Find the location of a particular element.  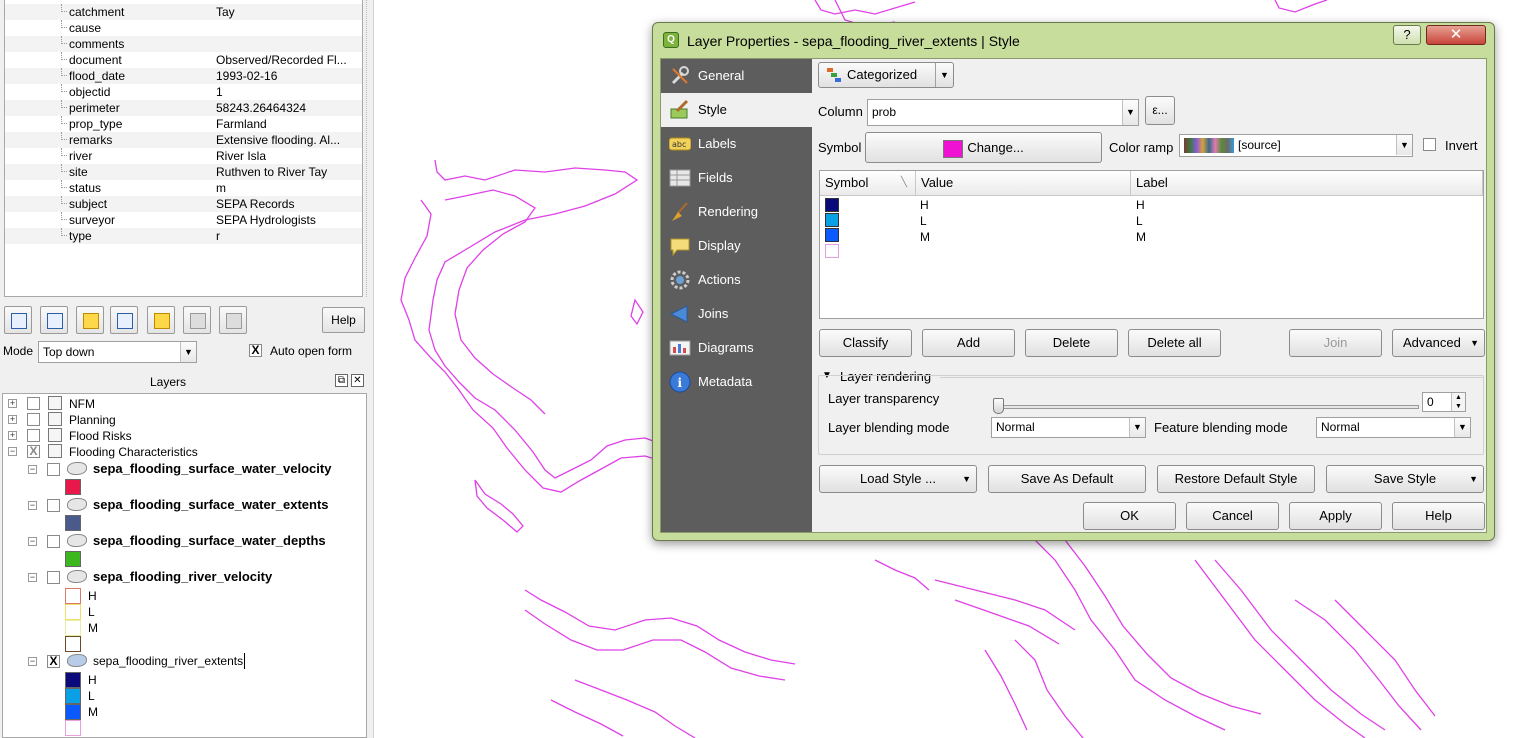

attr-row: river River Isla is located at coordinates (183, 156).